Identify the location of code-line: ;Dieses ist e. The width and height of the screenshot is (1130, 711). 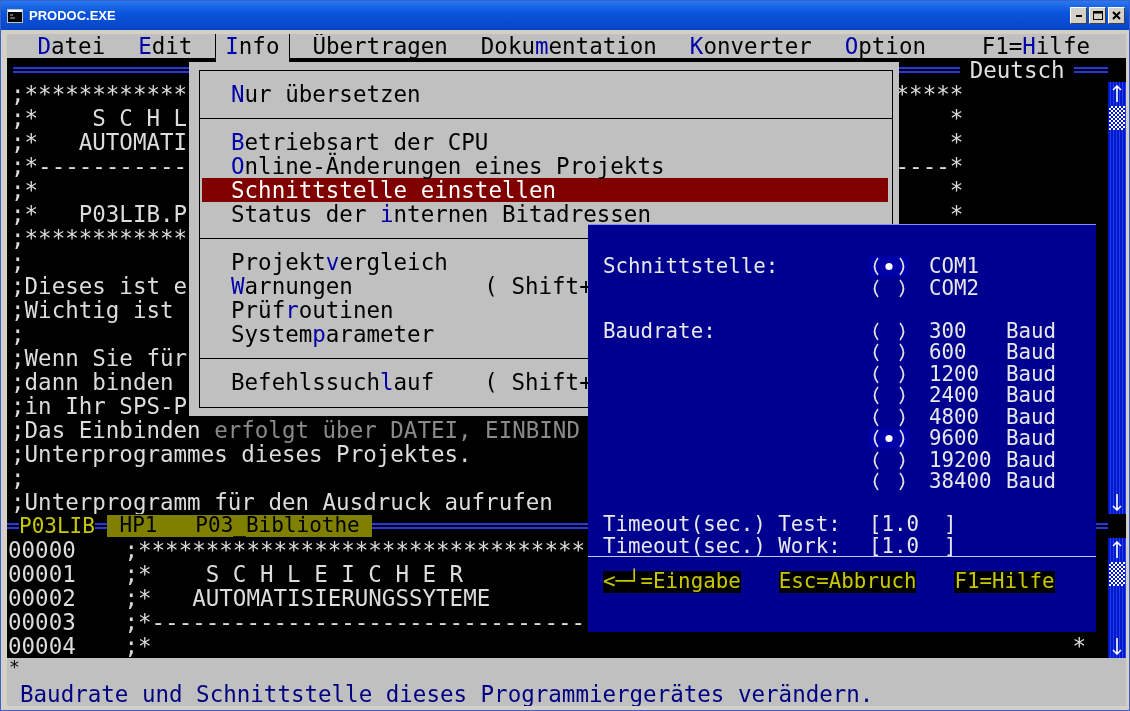
(99, 286).